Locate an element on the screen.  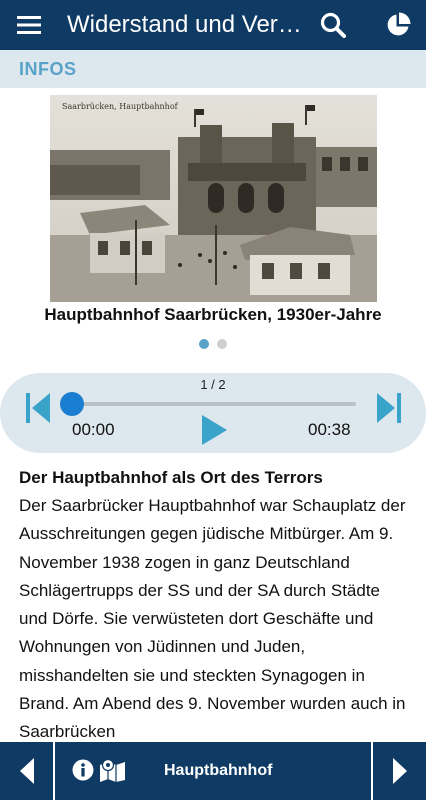
place-title: Hauptbahnhof is located at coordinates (218, 770).